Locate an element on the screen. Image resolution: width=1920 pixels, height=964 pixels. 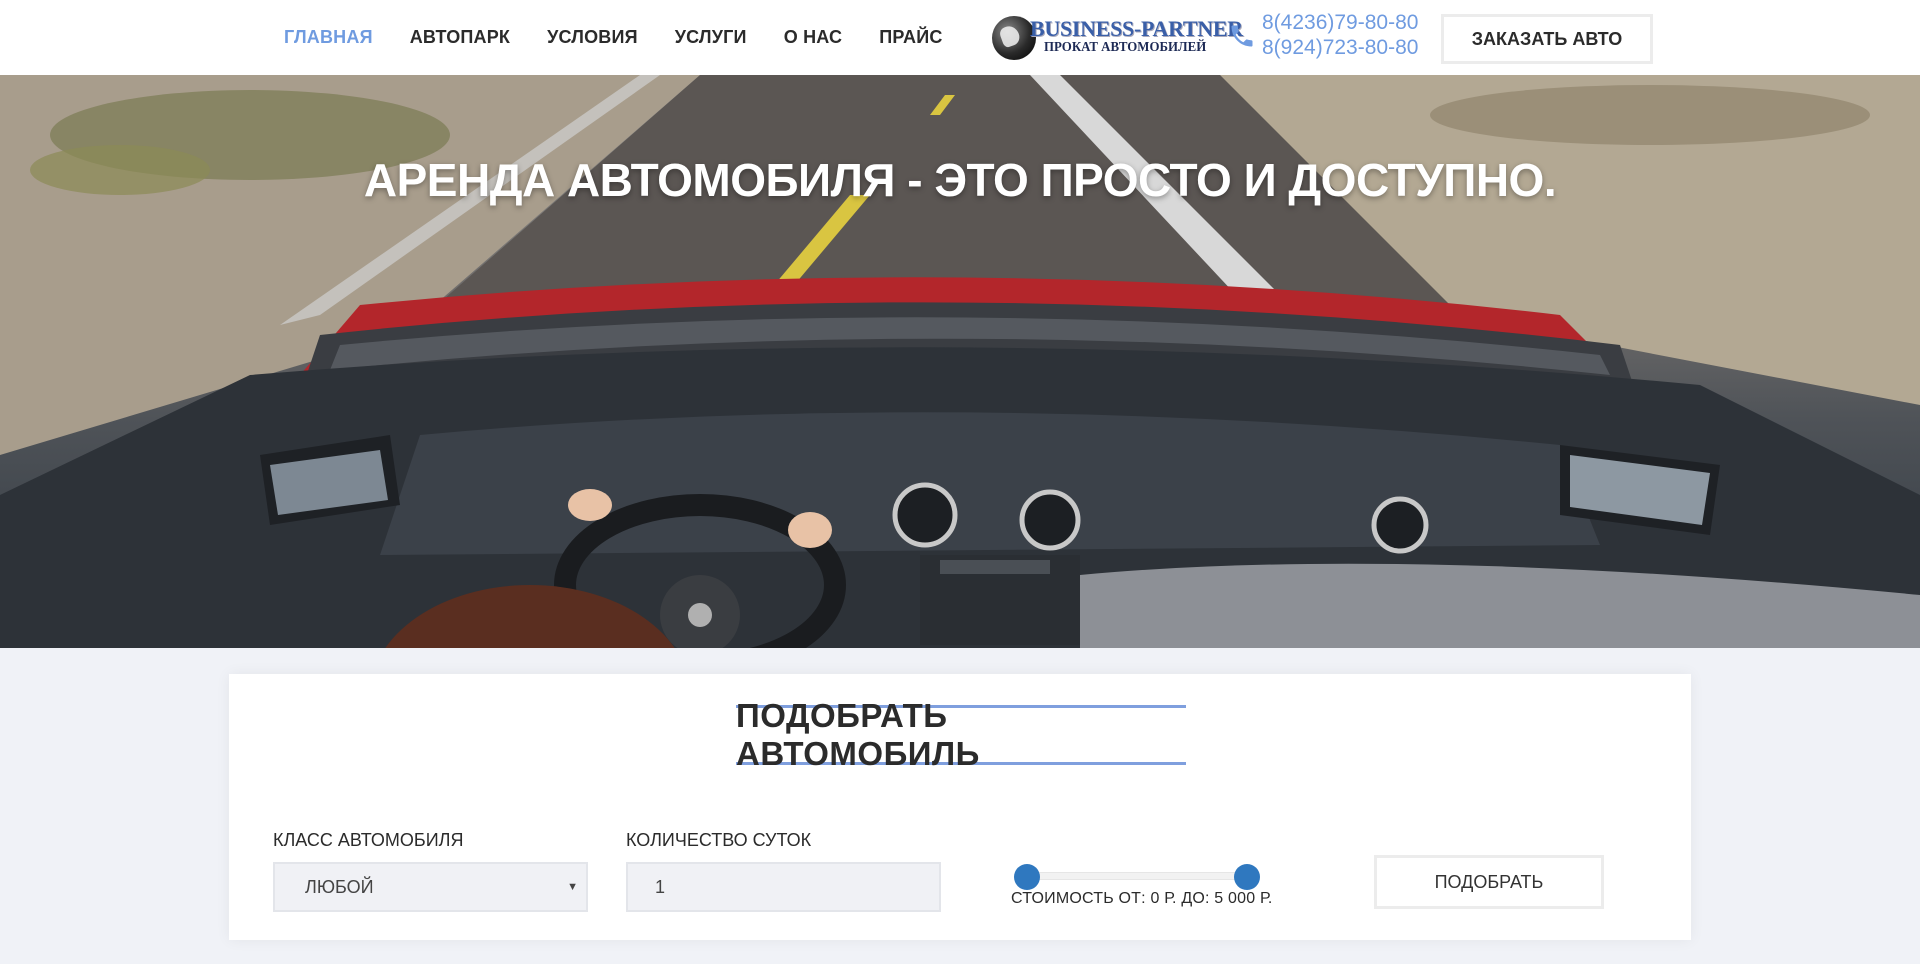
phone-number-1: 8(4236)79-80-80 is located at coordinates (1340, 22).